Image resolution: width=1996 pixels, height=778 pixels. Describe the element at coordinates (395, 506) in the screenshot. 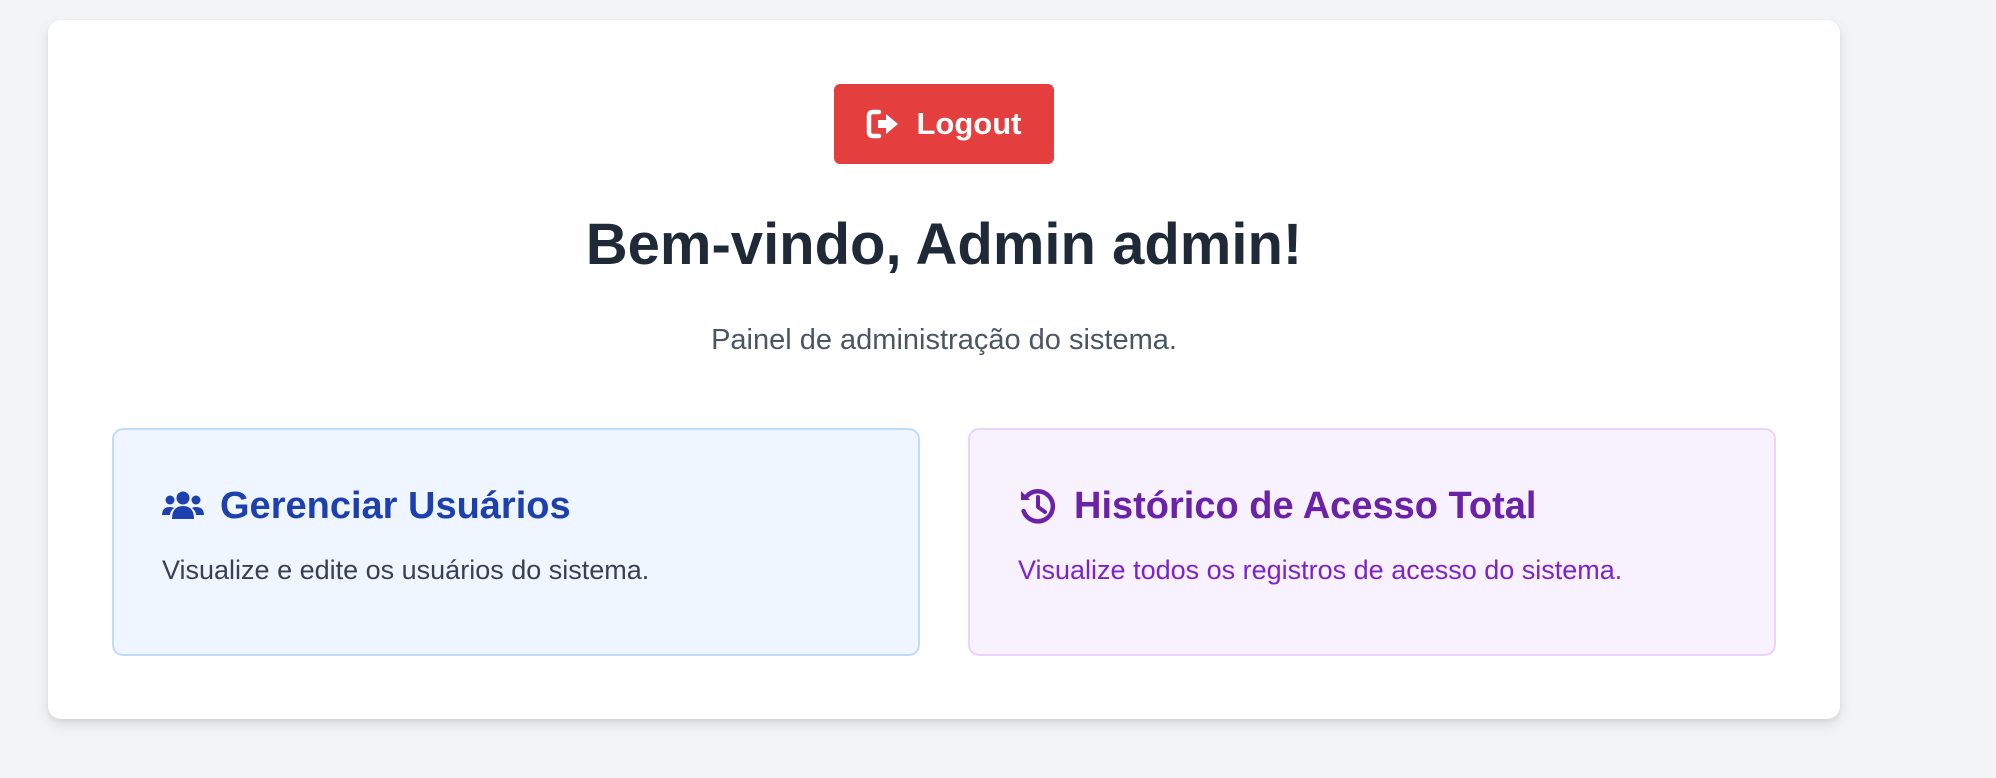

I see `manage-users-title: Gerenciar Usuários` at that location.